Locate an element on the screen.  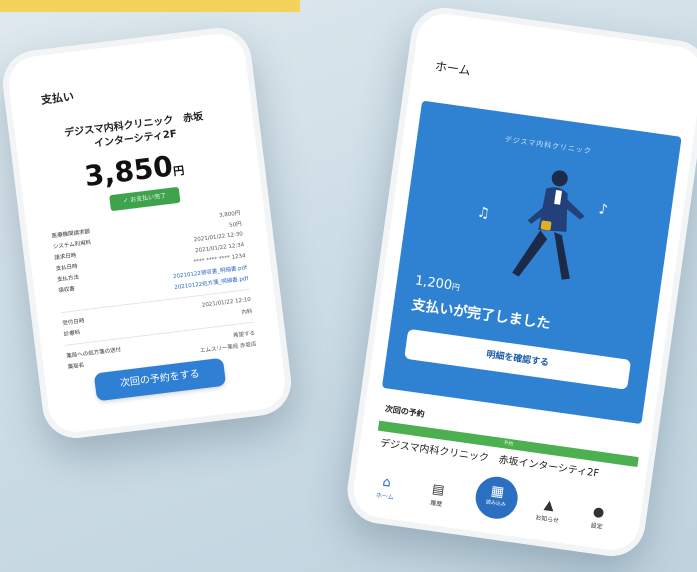
amount-unit: 円 is located at coordinates (179, 171).